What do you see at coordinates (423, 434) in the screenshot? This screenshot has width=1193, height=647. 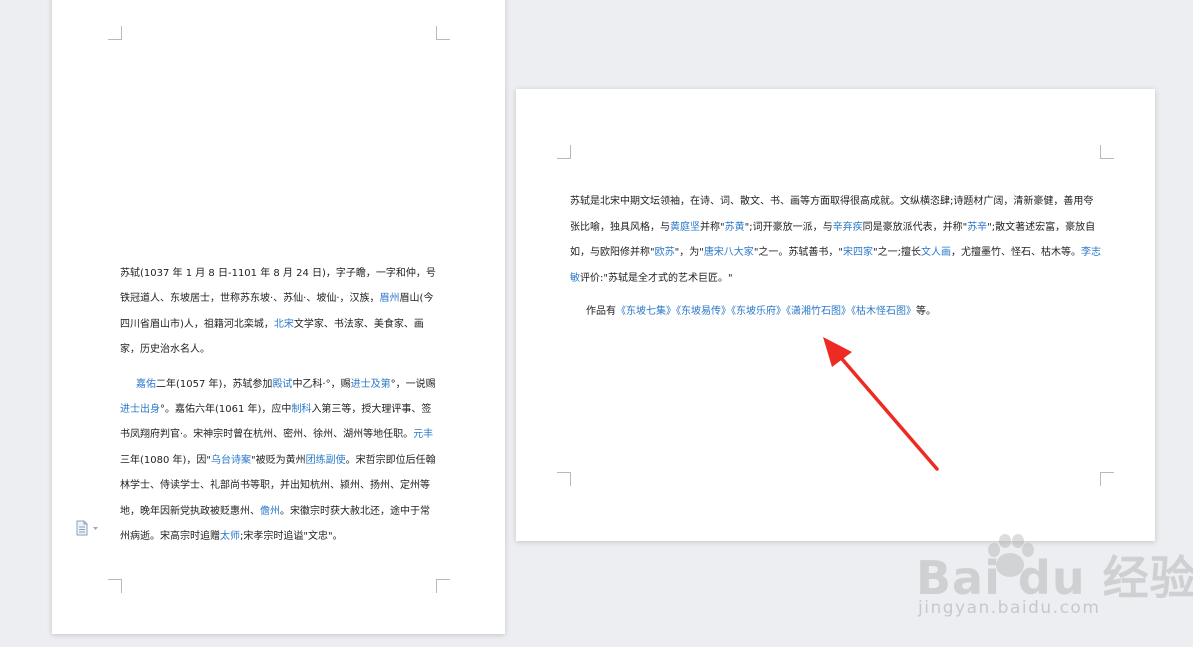 I see `hyperlink: 元丰` at bounding box center [423, 434].